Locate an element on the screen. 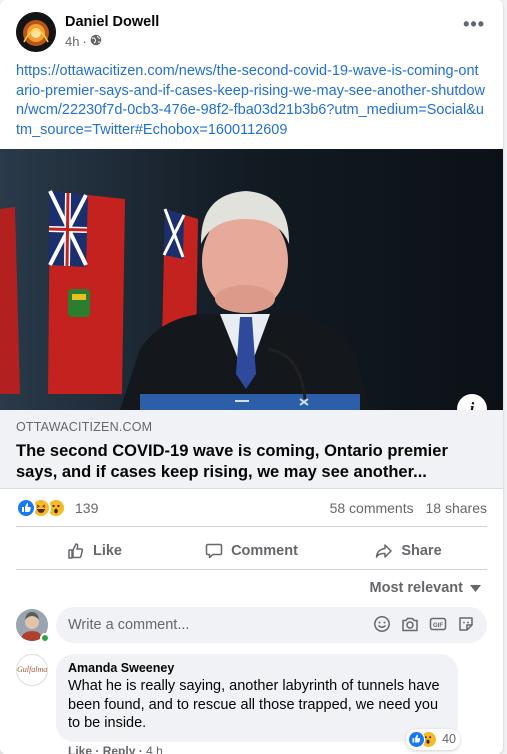 This screenshot has width=507, height=754. sticker-icon is located at coordinates (466, 624).